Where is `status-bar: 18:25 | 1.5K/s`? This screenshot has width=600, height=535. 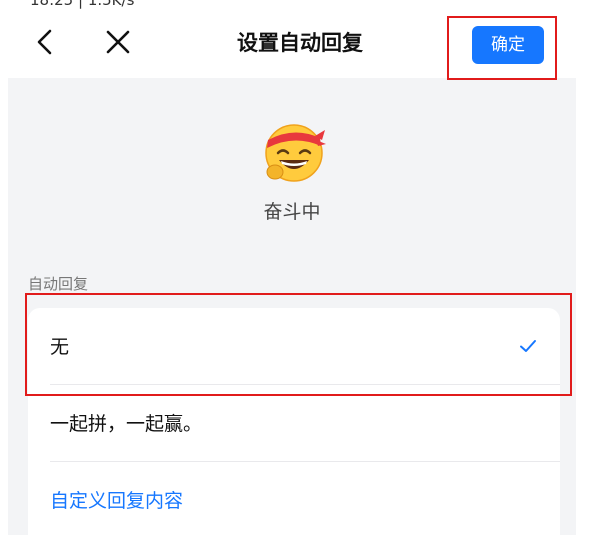
status-bar: 18:25 | 1.5K/s is located at coordinates (300, 5).